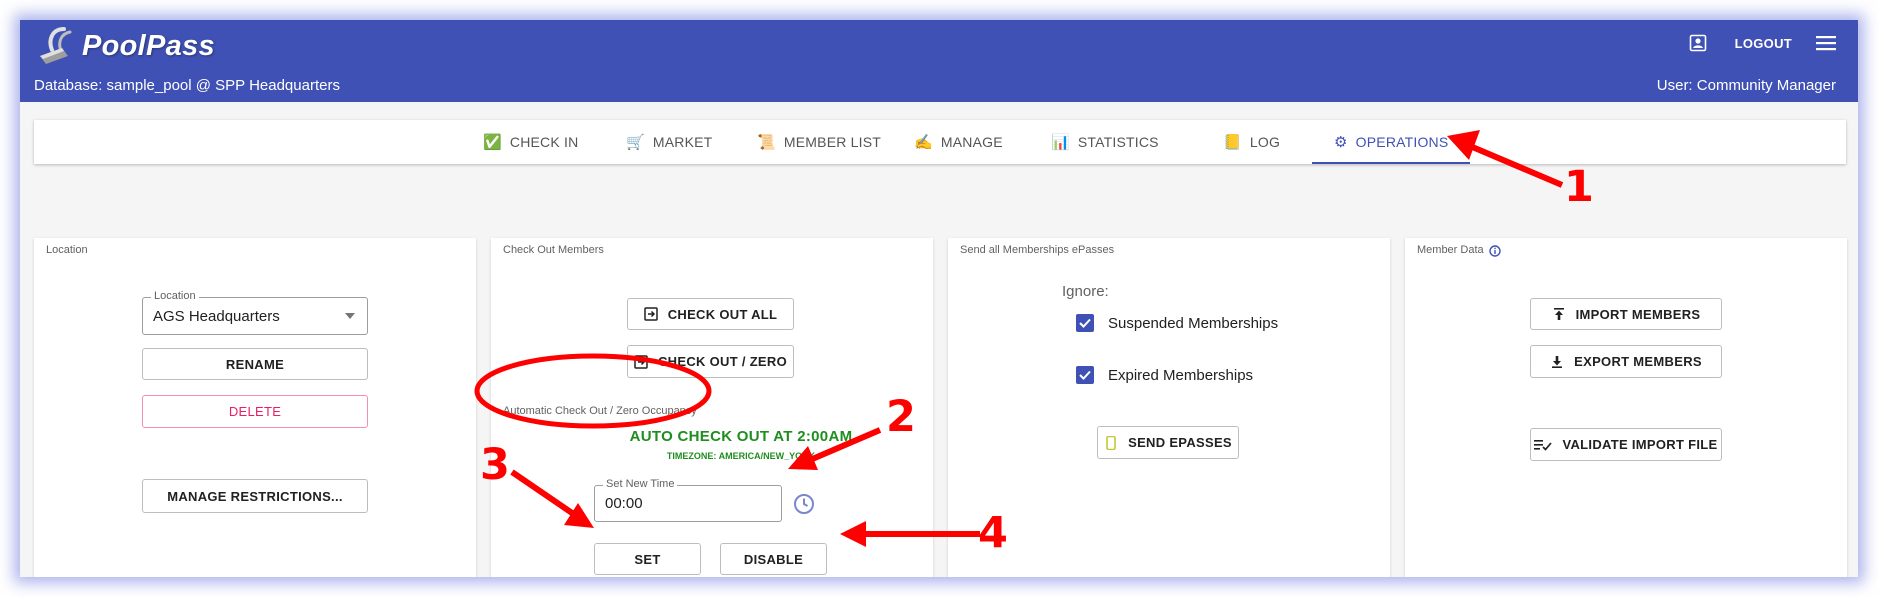  I want to click on tab-label: LOG, so click(1265, 142).